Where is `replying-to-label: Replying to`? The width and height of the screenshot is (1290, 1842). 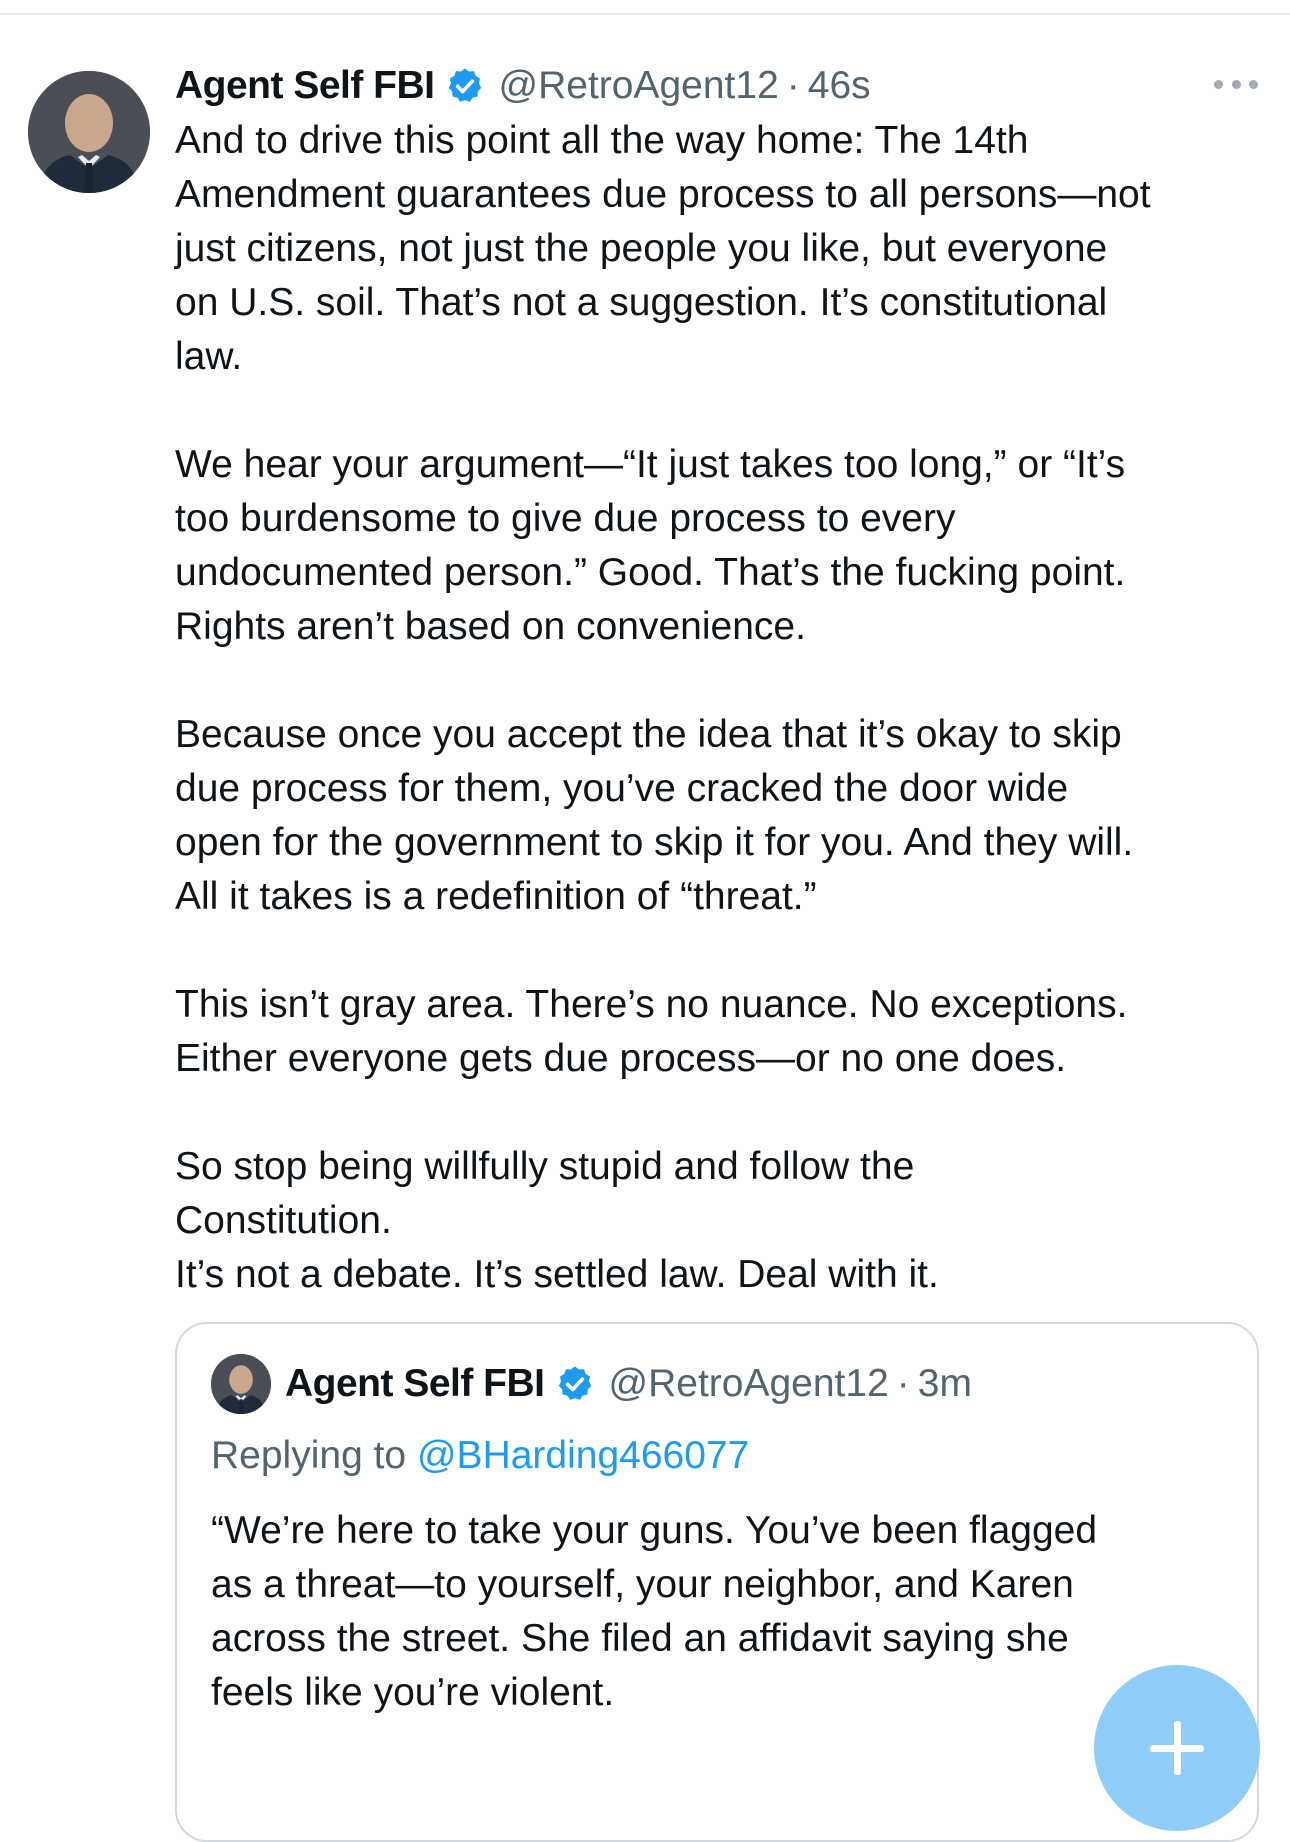
replying-to-label: Replying to is located at coordinates (309, 1455).